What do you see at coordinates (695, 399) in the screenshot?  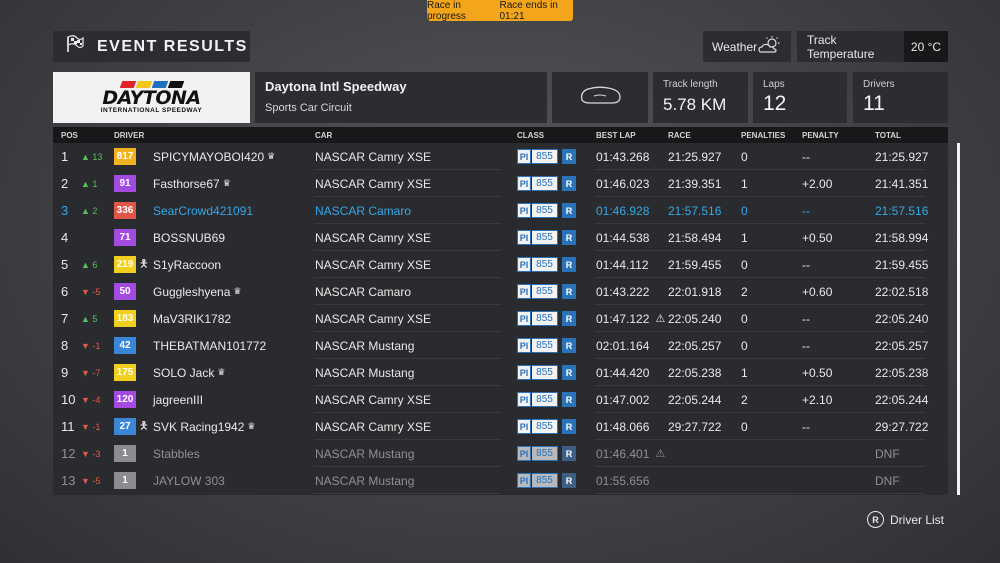 I see `race-time: 22:05.244` at bounding box center [695, 399].